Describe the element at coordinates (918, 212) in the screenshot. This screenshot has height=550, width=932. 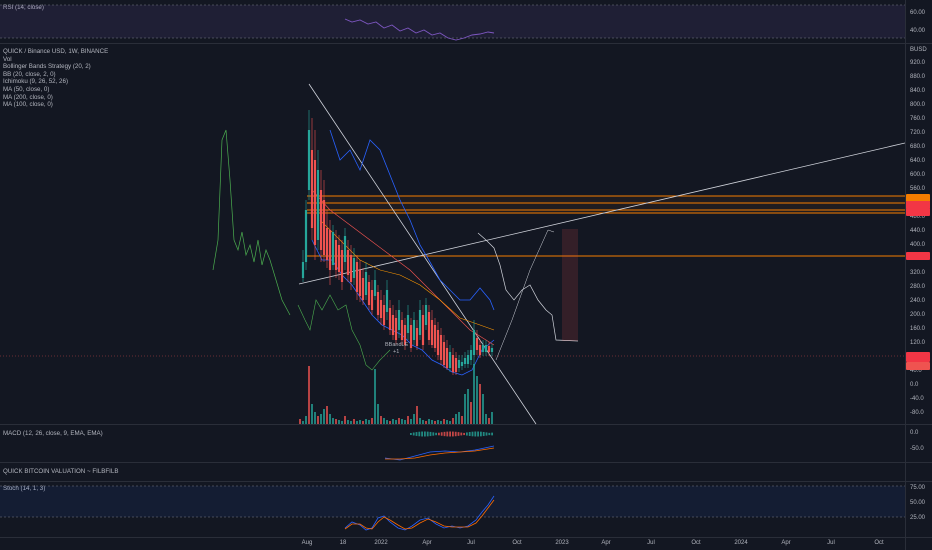
I see `price-level-tag` at that location.